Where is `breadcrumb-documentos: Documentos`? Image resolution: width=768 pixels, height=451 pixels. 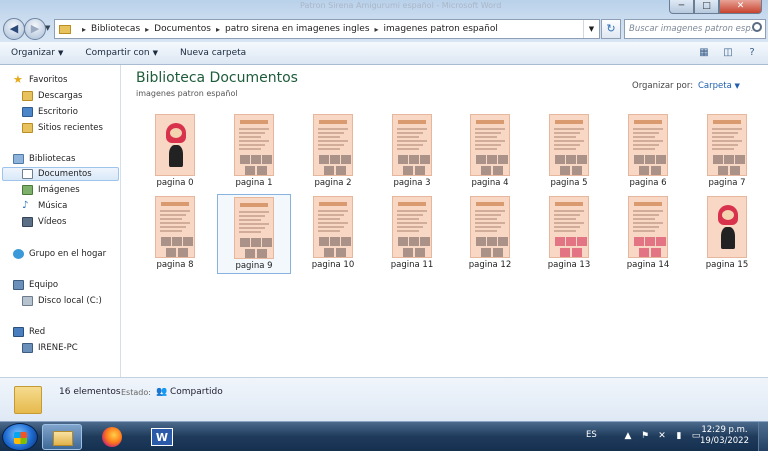
breadcrumb-documentos: Documentos is located at coordinates (182, 29).